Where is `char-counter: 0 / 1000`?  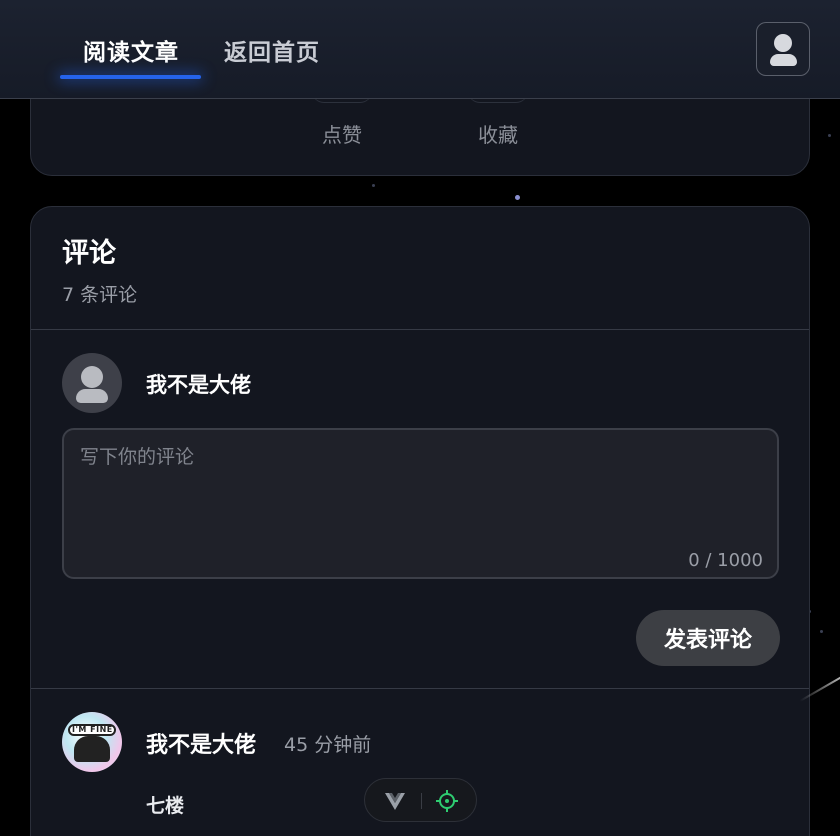
char-counter: 0 / 1000 is located at coordinates (725, 560).